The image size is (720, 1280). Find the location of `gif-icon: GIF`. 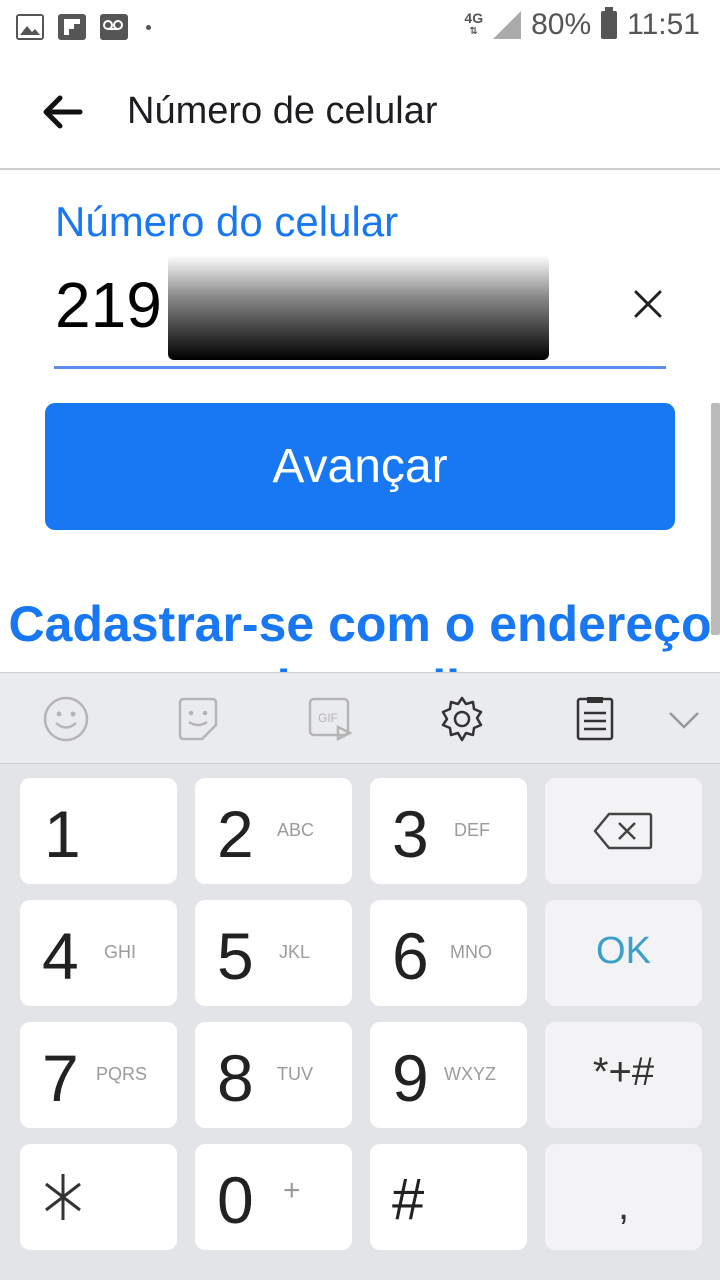

gif-icon: GIF is located at coordinates (330, 719).